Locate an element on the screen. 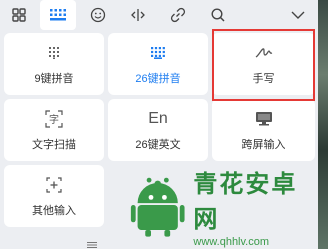 This screenshot has width=328, height=249. tile-label-other-input: 其他输入 is located at coordinates (54, 211).